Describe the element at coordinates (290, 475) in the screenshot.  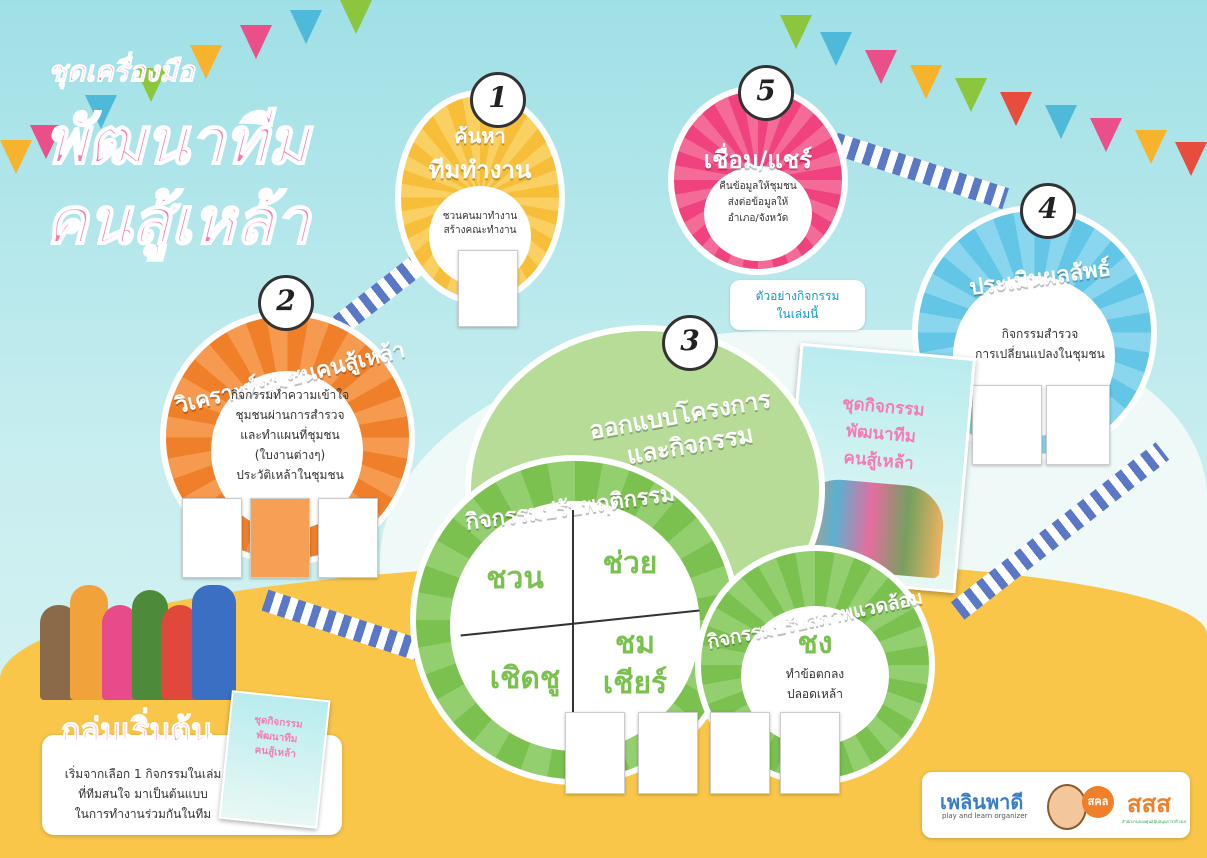
I see `step2-text-line5: ประวัติเหล้าในชุมชน` at that location.